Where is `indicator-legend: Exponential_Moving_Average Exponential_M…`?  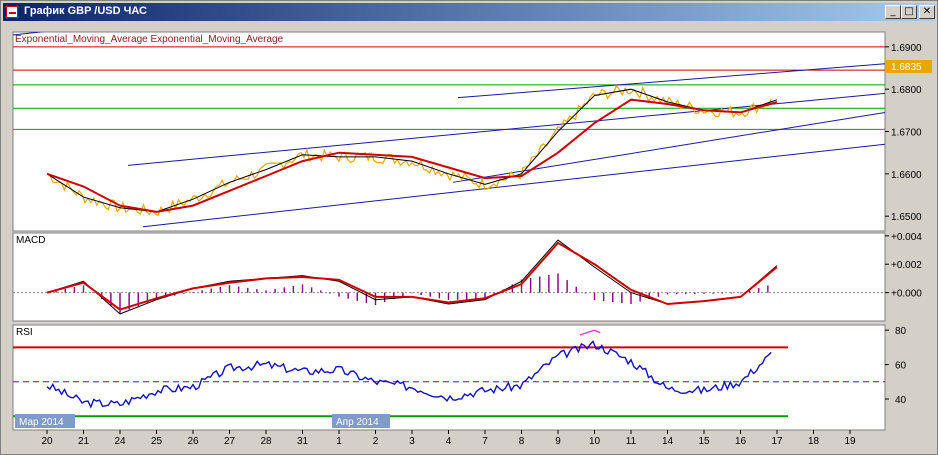 indicator-legend: Exponential_Moving_Average Exponential_M… is located at coordinates (149, 39).